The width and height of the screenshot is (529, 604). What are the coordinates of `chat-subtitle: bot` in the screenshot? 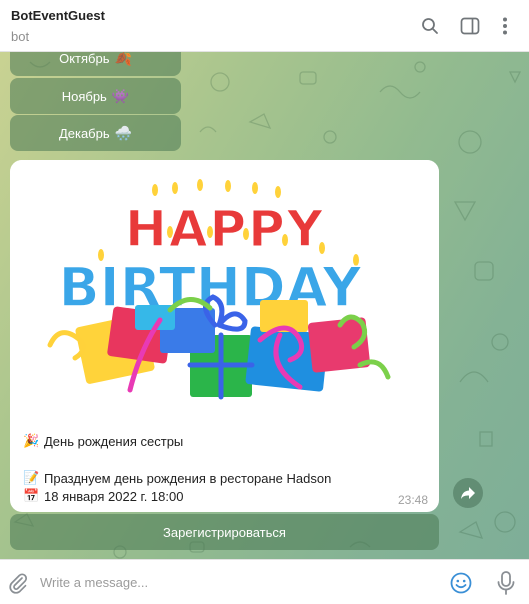 It's located at (20, 36).